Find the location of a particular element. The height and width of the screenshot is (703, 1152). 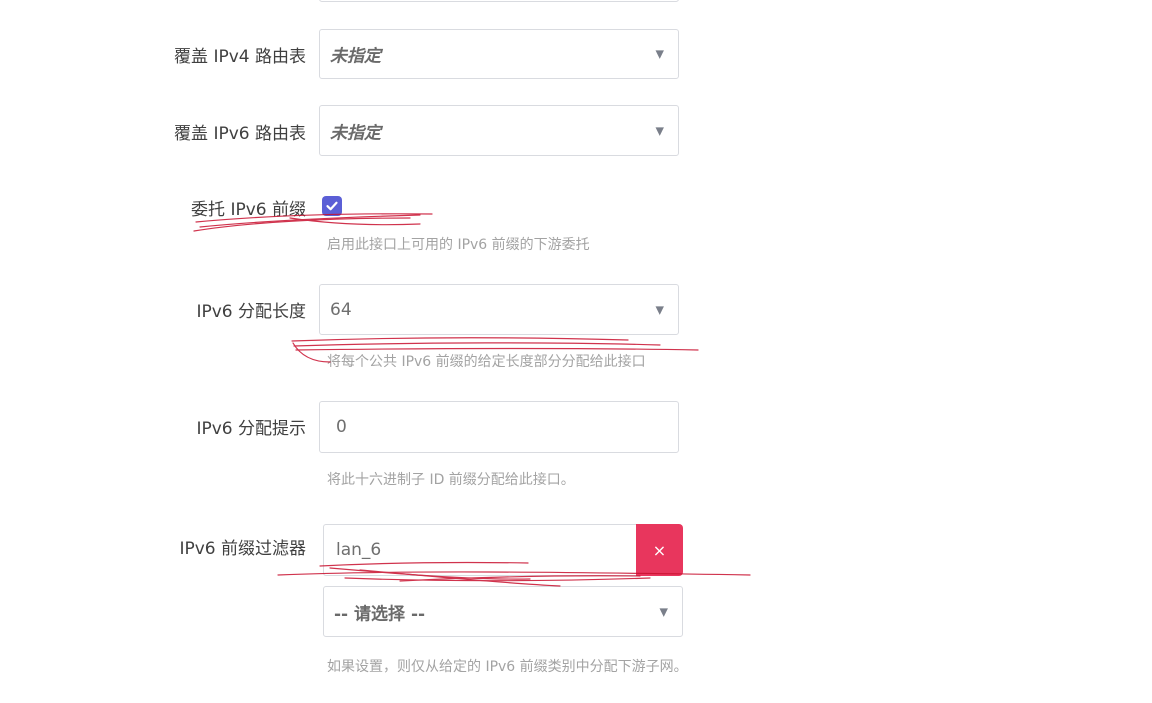

assign-length-select: 64 ▼ is located at coordinates (499, 309).